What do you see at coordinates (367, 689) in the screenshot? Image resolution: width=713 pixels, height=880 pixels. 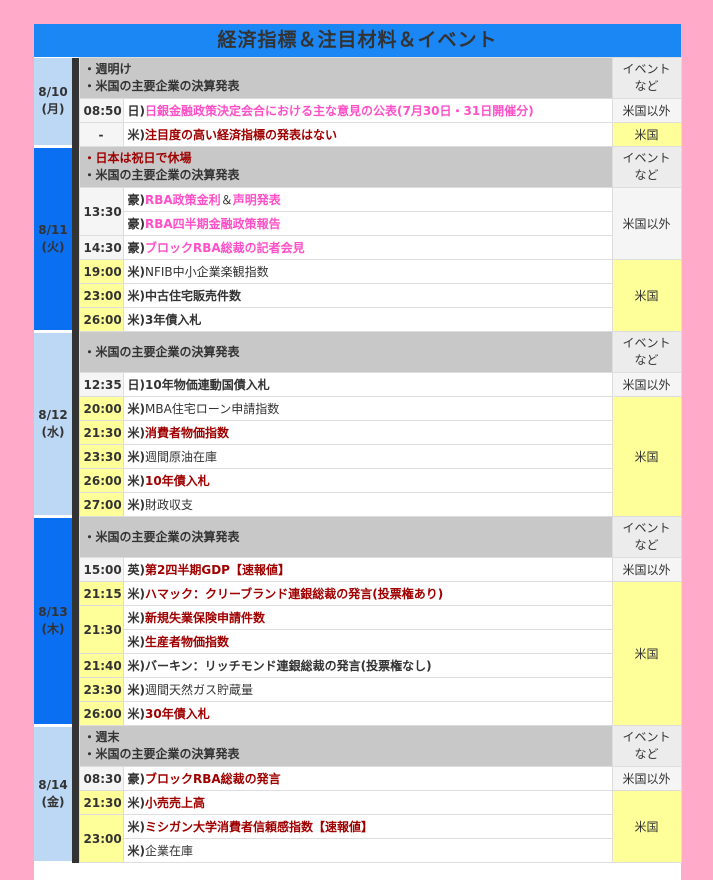 I see `event-cell: 米)週間天然ガス貯蔵量` at bounding box center [367, 689].